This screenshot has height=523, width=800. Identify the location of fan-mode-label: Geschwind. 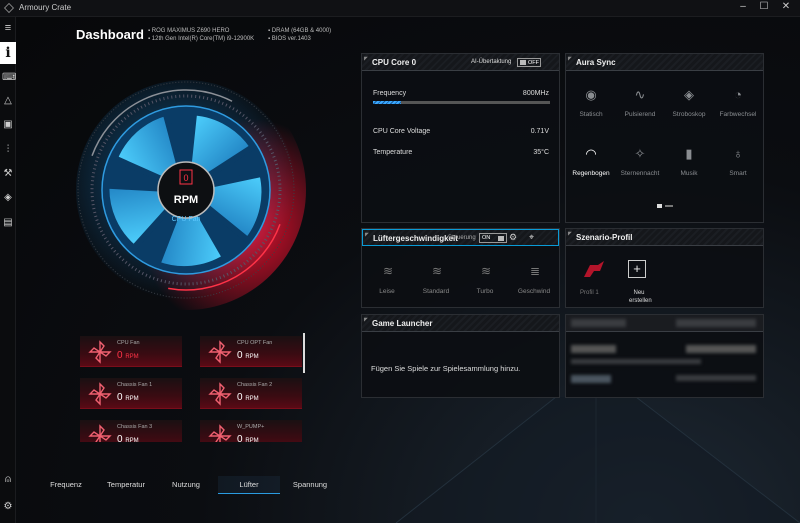
(534, 291).